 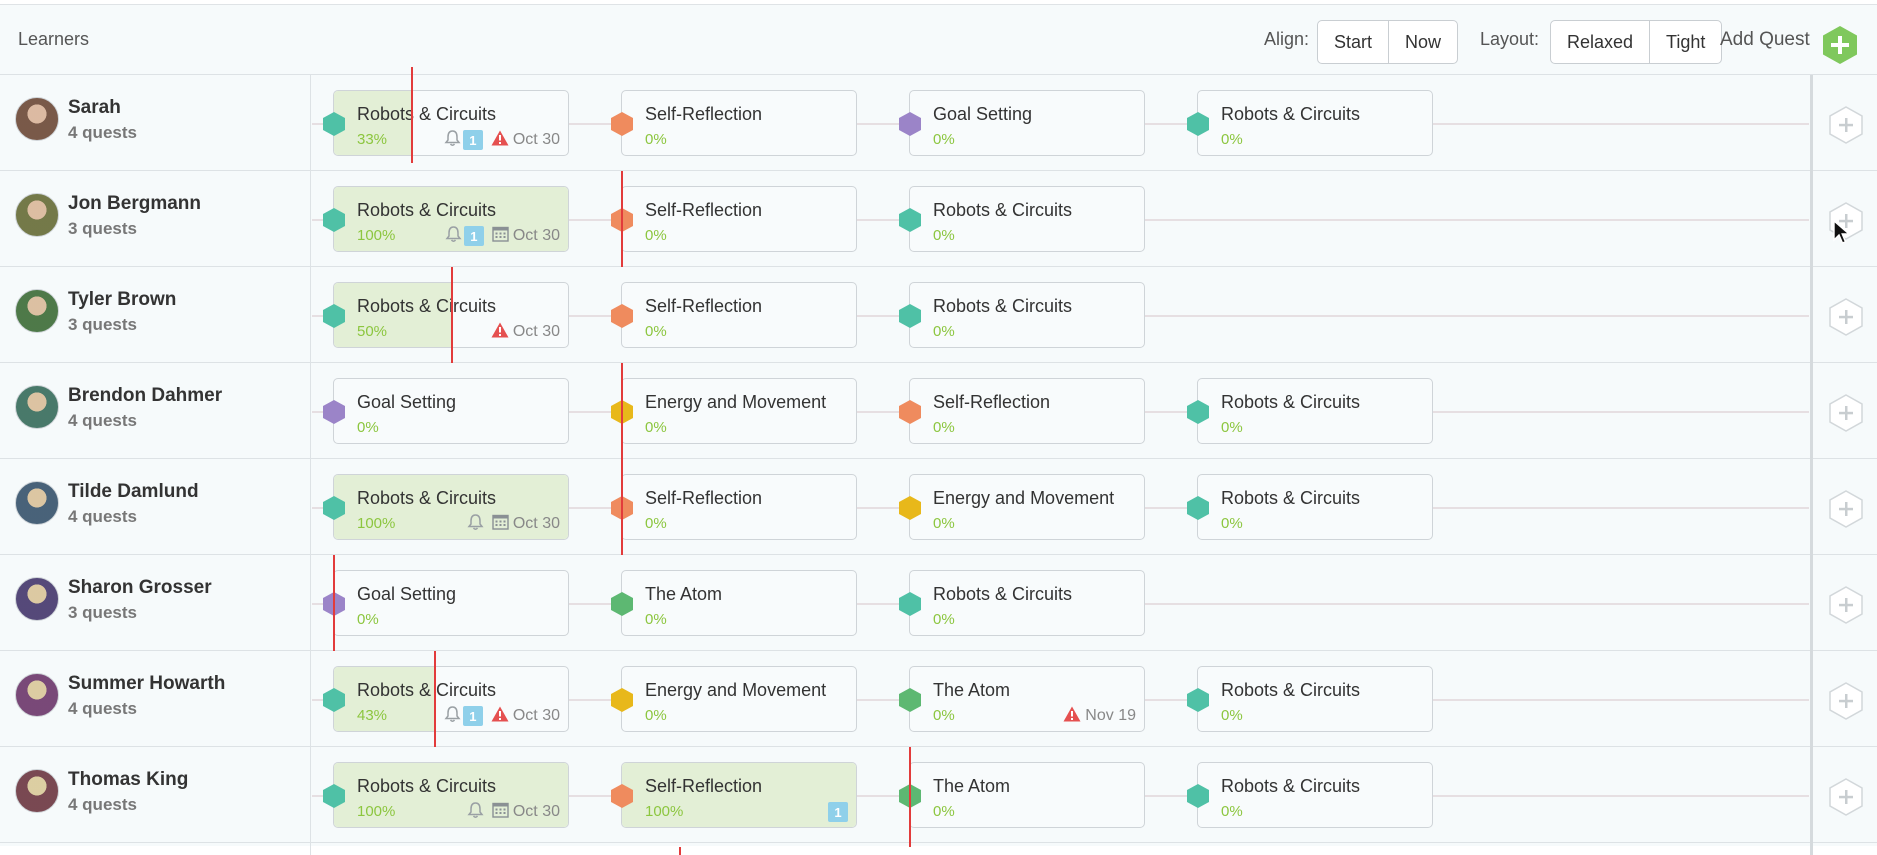 I want to click on quest-card: Robots & Circuits 33% 1 Oct 30, so click(x=451, y=123).